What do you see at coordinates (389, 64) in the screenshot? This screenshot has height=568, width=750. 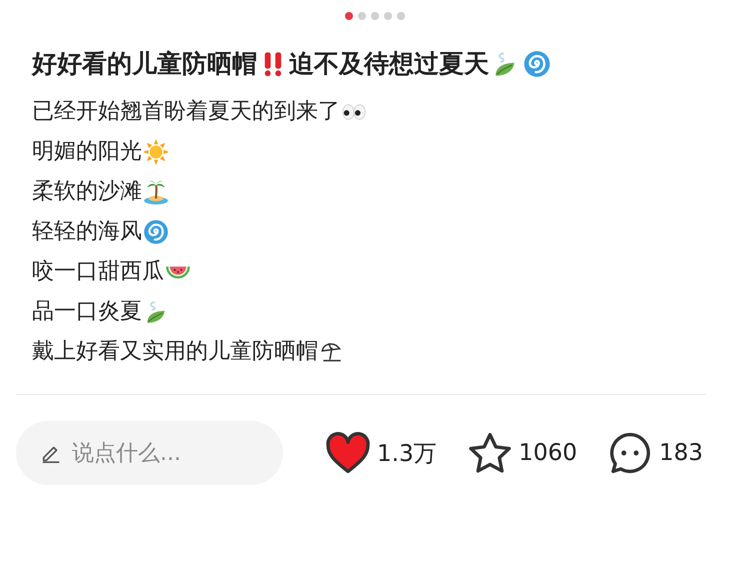 I see `post-title: 迫不及待想过夏天` at bounding box center [389, 64].